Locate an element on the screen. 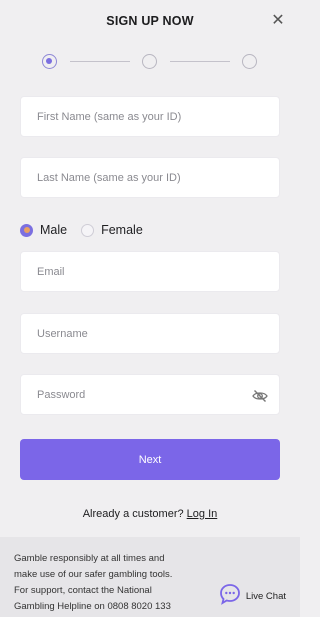 This screenshot has height=617, width=320. footer-line: make use of our safer gambling tools. is located at coordinates (93, 574).